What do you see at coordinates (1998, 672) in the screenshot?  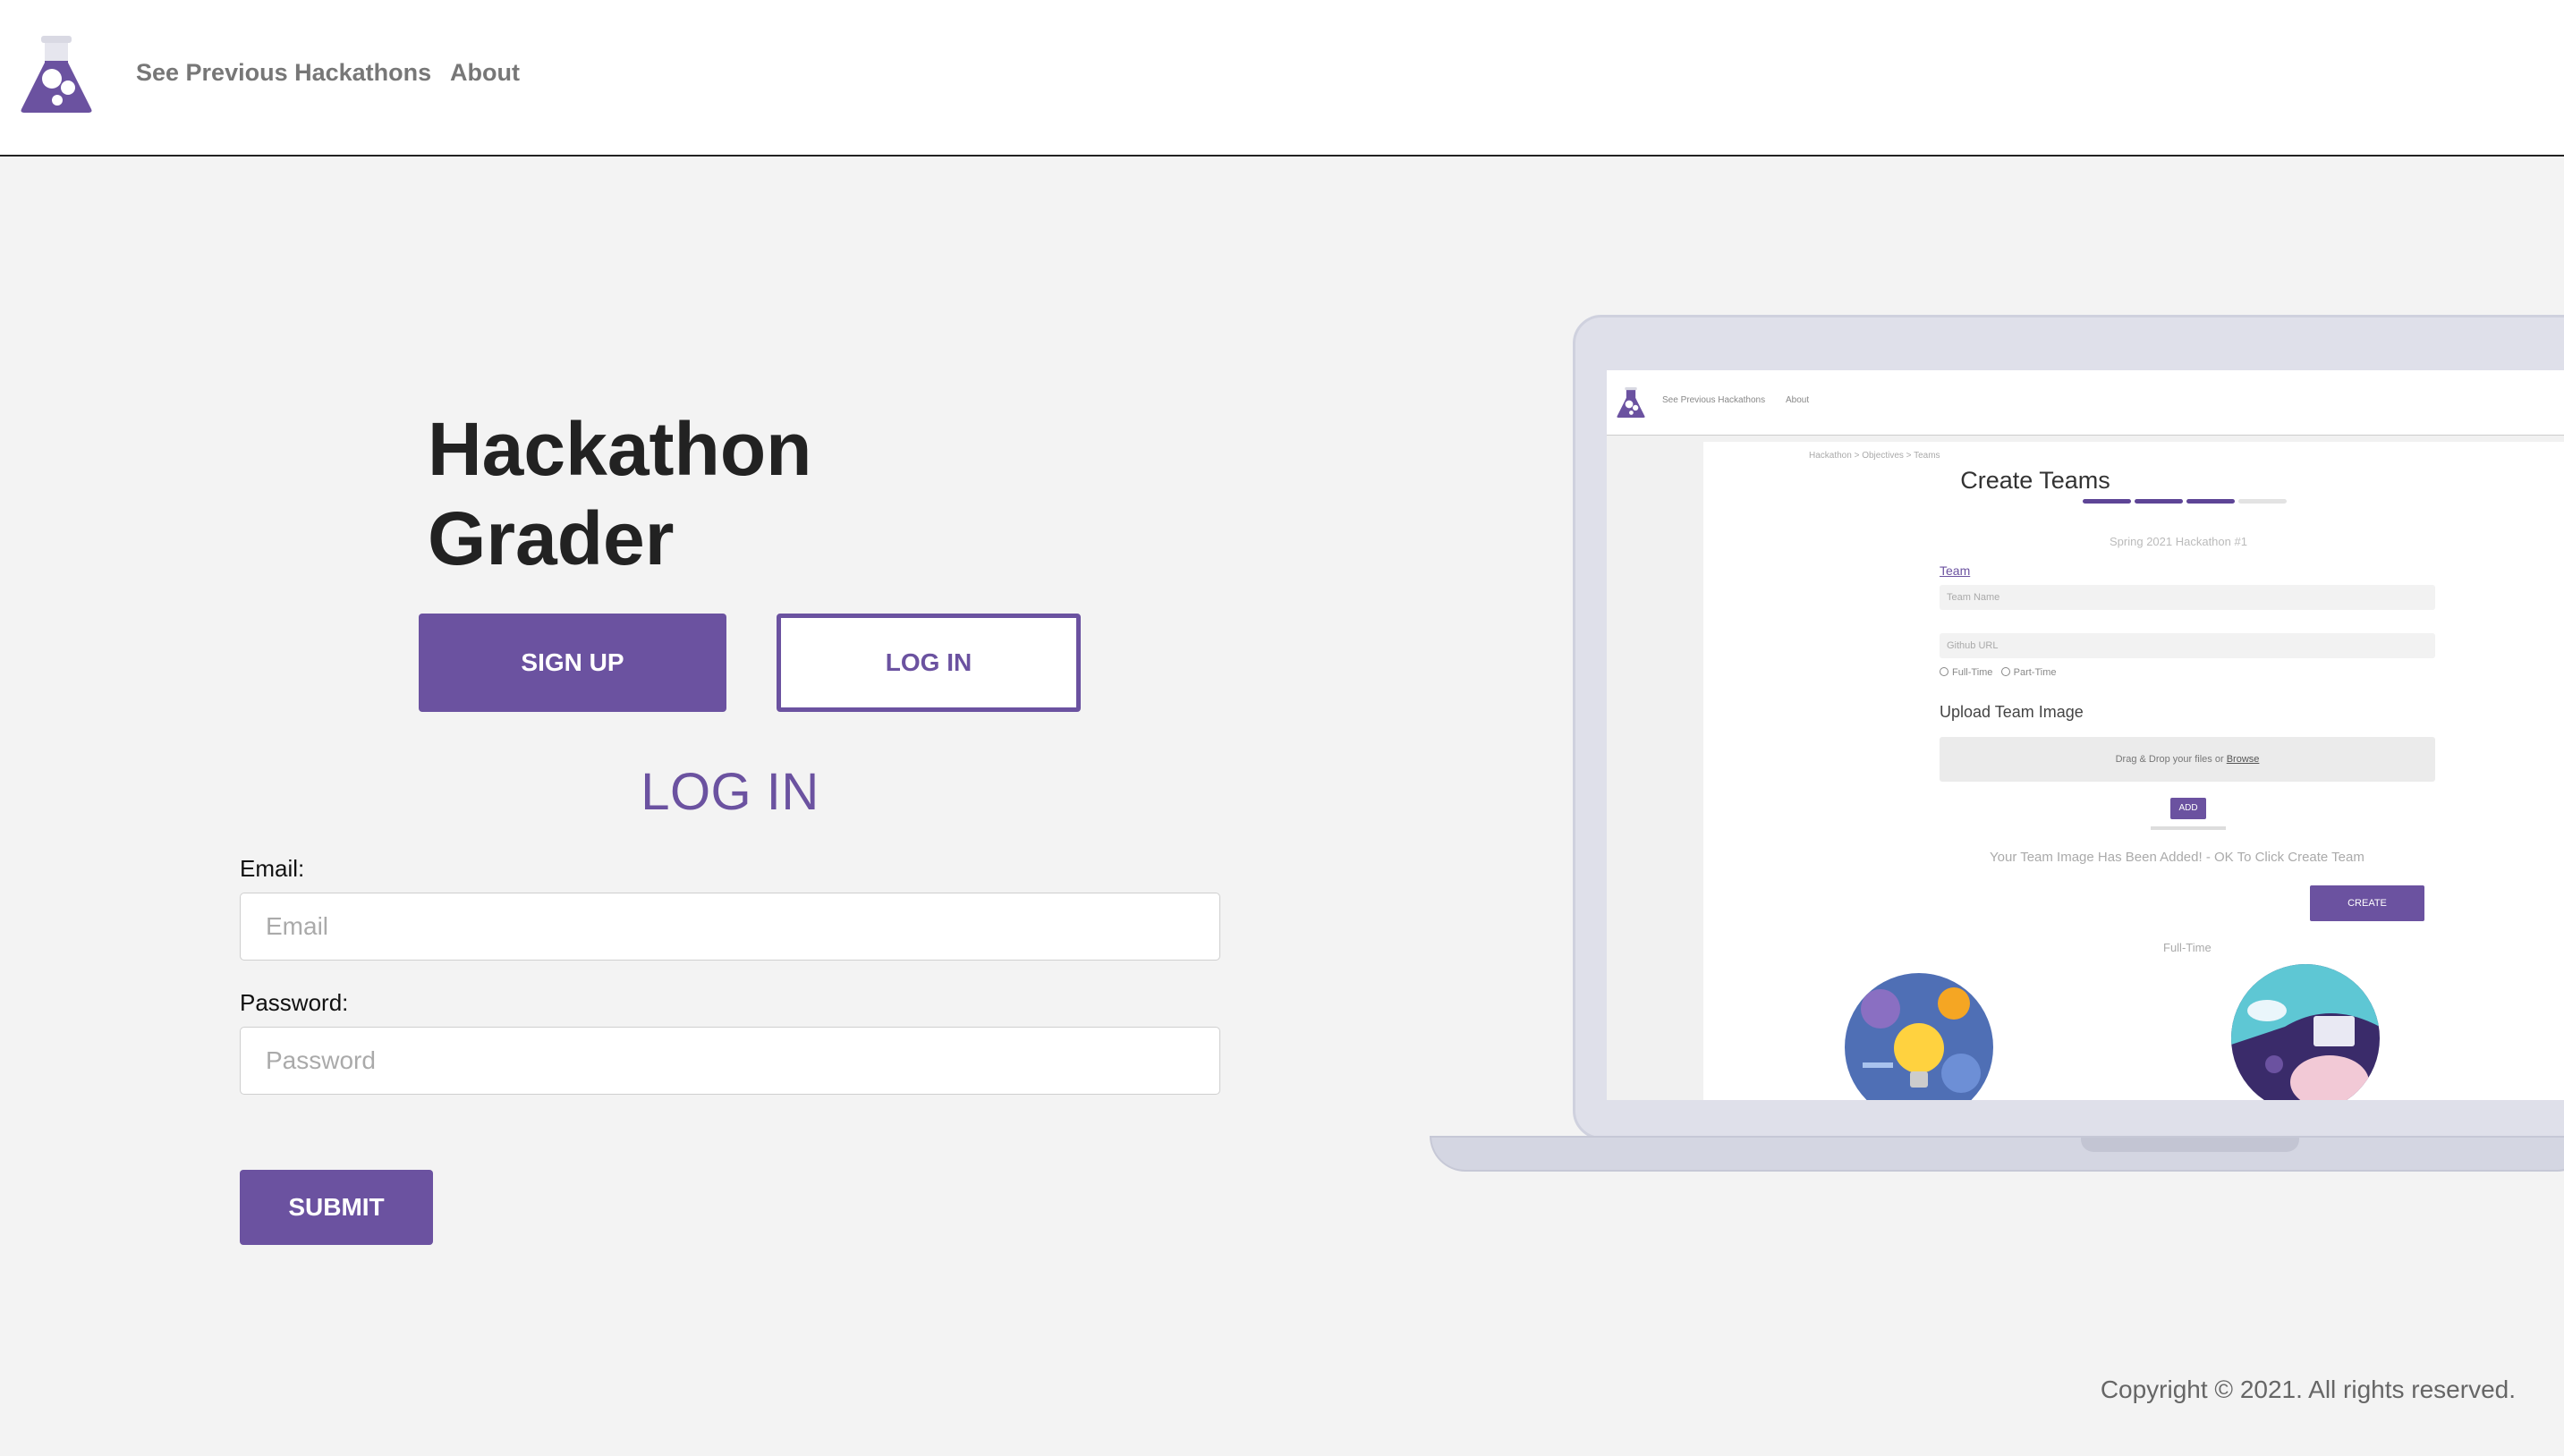 I see `preview-radio-group: Full-Time Part-Time` at bounding box center [1998, 672].